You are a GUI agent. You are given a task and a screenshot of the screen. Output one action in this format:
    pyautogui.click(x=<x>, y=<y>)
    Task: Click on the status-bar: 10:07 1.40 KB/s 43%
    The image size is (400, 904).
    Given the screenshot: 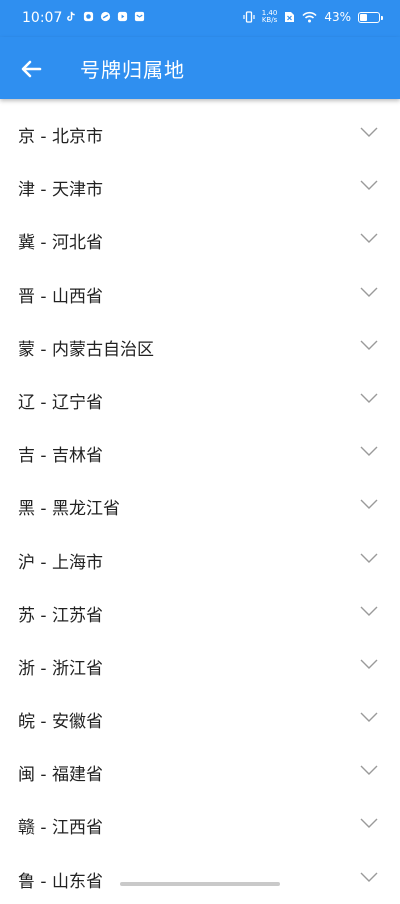 What is the action you would take?
    pyautogui.click(x=200, y=18)
    